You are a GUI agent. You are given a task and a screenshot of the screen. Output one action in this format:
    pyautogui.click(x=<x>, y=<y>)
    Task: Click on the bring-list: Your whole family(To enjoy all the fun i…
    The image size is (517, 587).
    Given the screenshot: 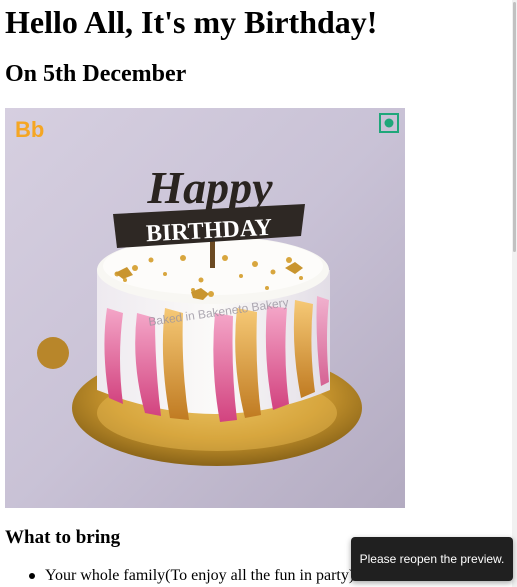 What is the action you would take?
    pyautogui.click(x=177, y=576)
    